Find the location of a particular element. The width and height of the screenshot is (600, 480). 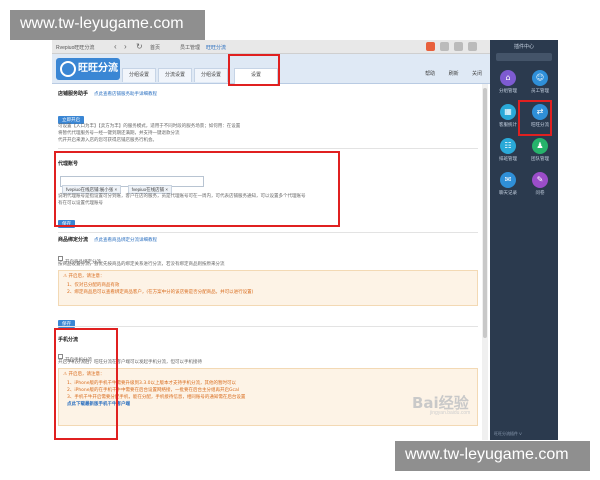

tutorial-link: 点此查看店铺服务助手详细教程 is located at coordinates (125, 93).